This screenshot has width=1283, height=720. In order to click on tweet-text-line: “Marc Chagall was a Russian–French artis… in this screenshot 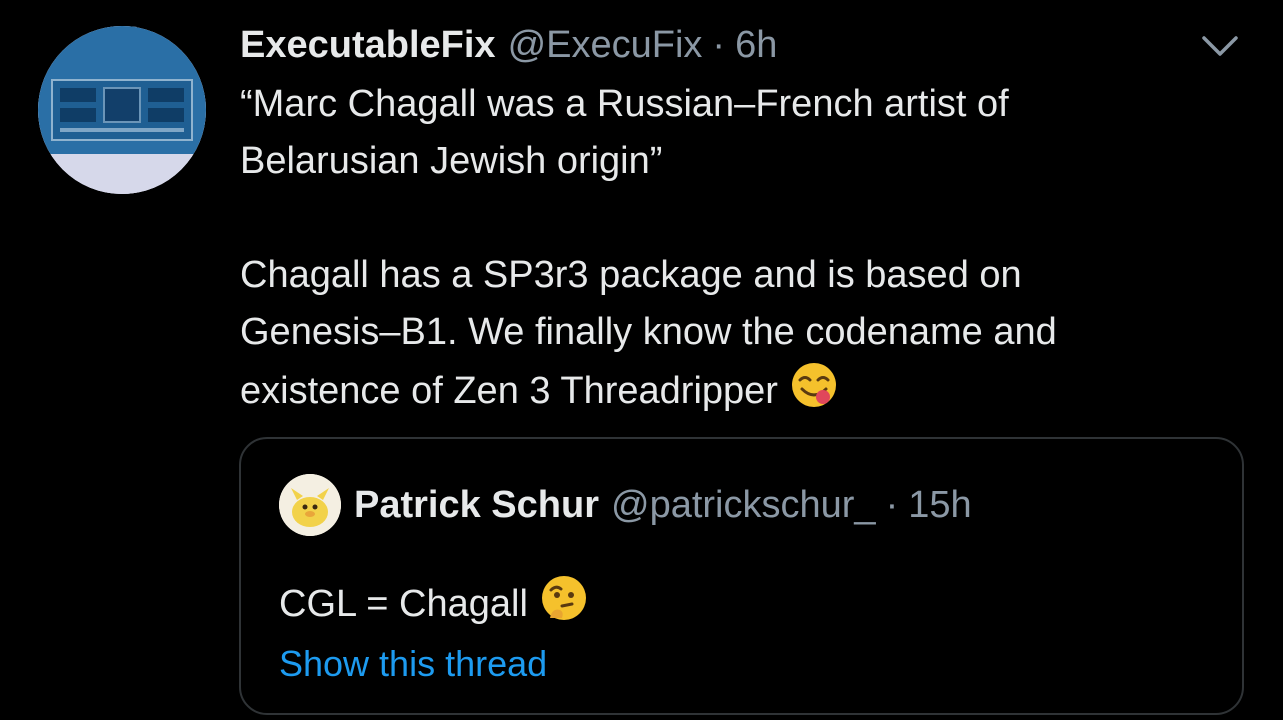, I will do `click(624, 104)`.